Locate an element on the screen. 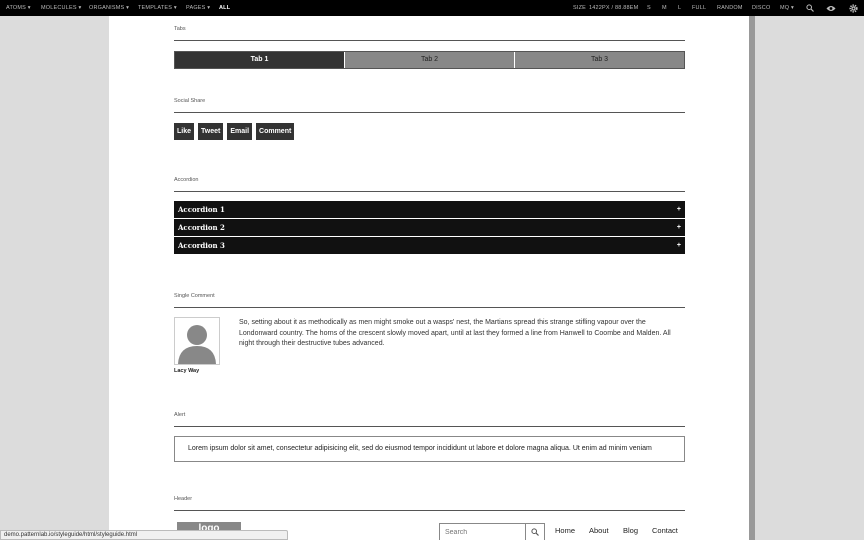 Image resolution: width=864 pixels, height=540 pixels. header-section-label: Header is located at coordinates (429, 503).